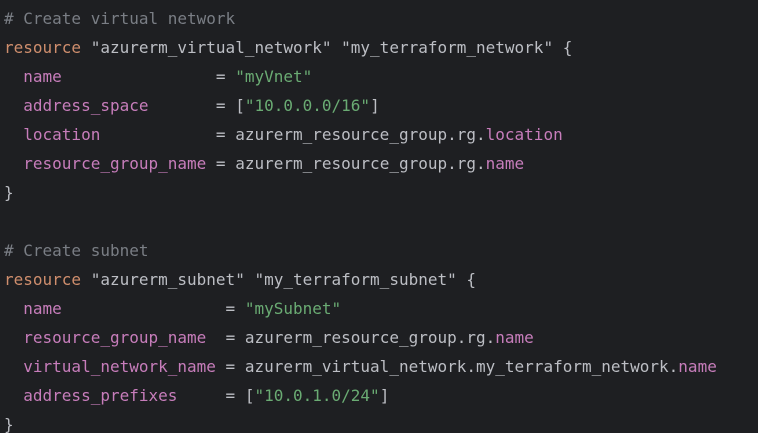  I want to click on code-token-string: "10.0.1.0/24", so click(317, 395).